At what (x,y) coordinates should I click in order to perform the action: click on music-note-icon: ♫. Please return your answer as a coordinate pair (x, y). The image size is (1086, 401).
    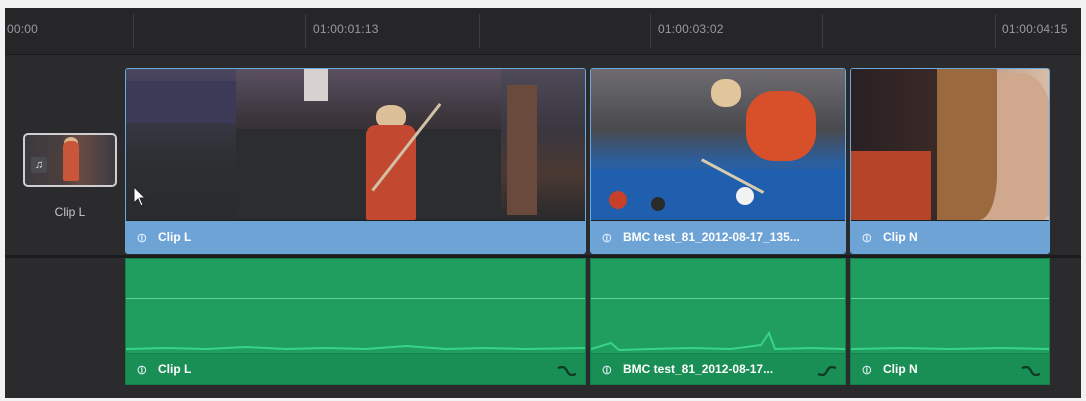
    Looking at the image, I should click on (39, 165).